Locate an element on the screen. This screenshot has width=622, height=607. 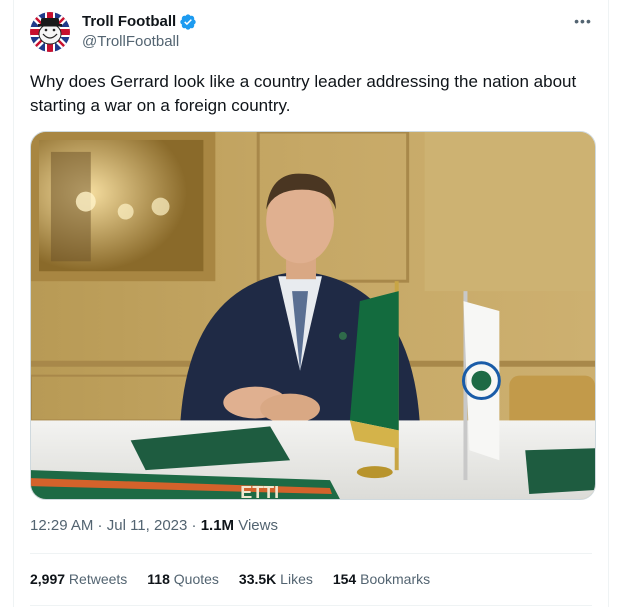
tweet-date: Jul 11, 2023 is located at coordinates (147, 525).